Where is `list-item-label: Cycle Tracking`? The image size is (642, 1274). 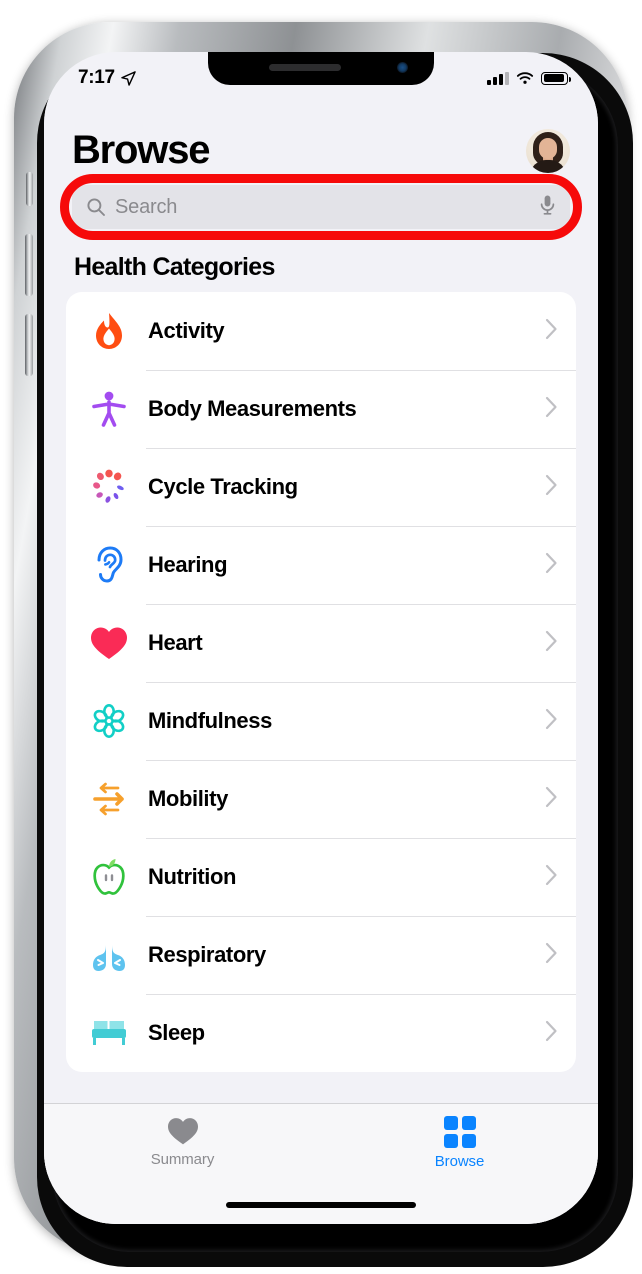
list-item-label: Cycle Tracking is located at coordinates (223, 486).